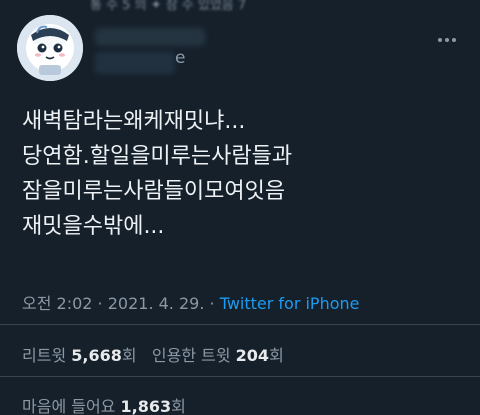 The width and height of the screenshot is (480, 415). I want to click on likes-count: 1,863, so click(146, 406).